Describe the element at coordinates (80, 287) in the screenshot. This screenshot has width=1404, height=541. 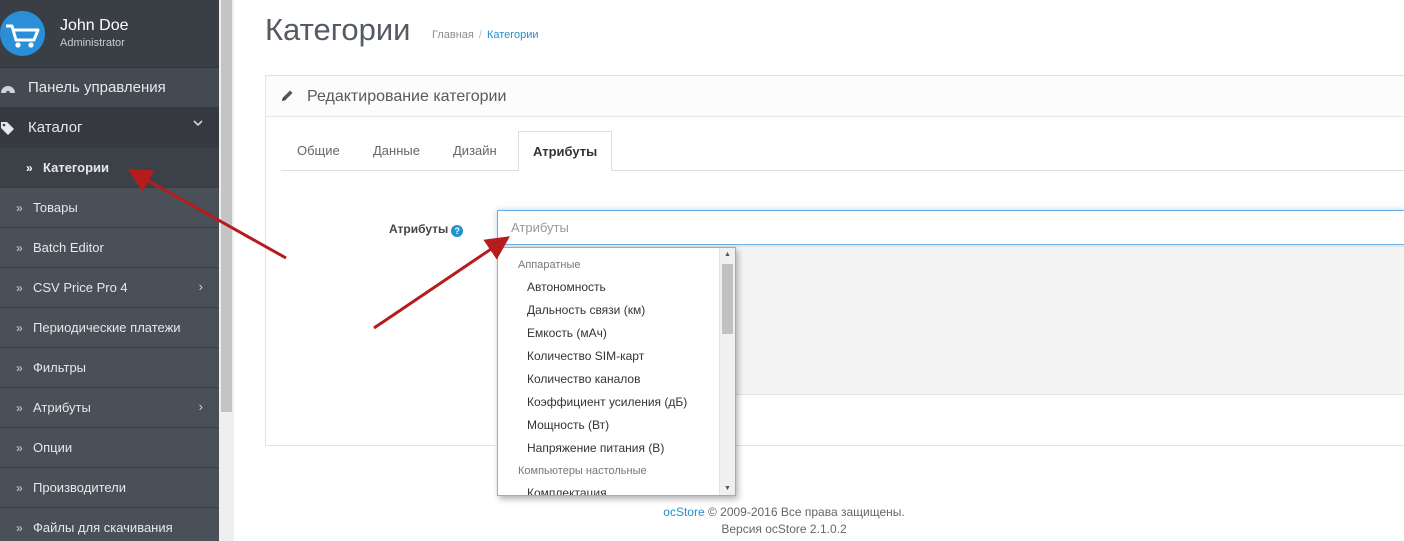
I see `sidebar-item-label: CSV Price Pro 4` at that location.